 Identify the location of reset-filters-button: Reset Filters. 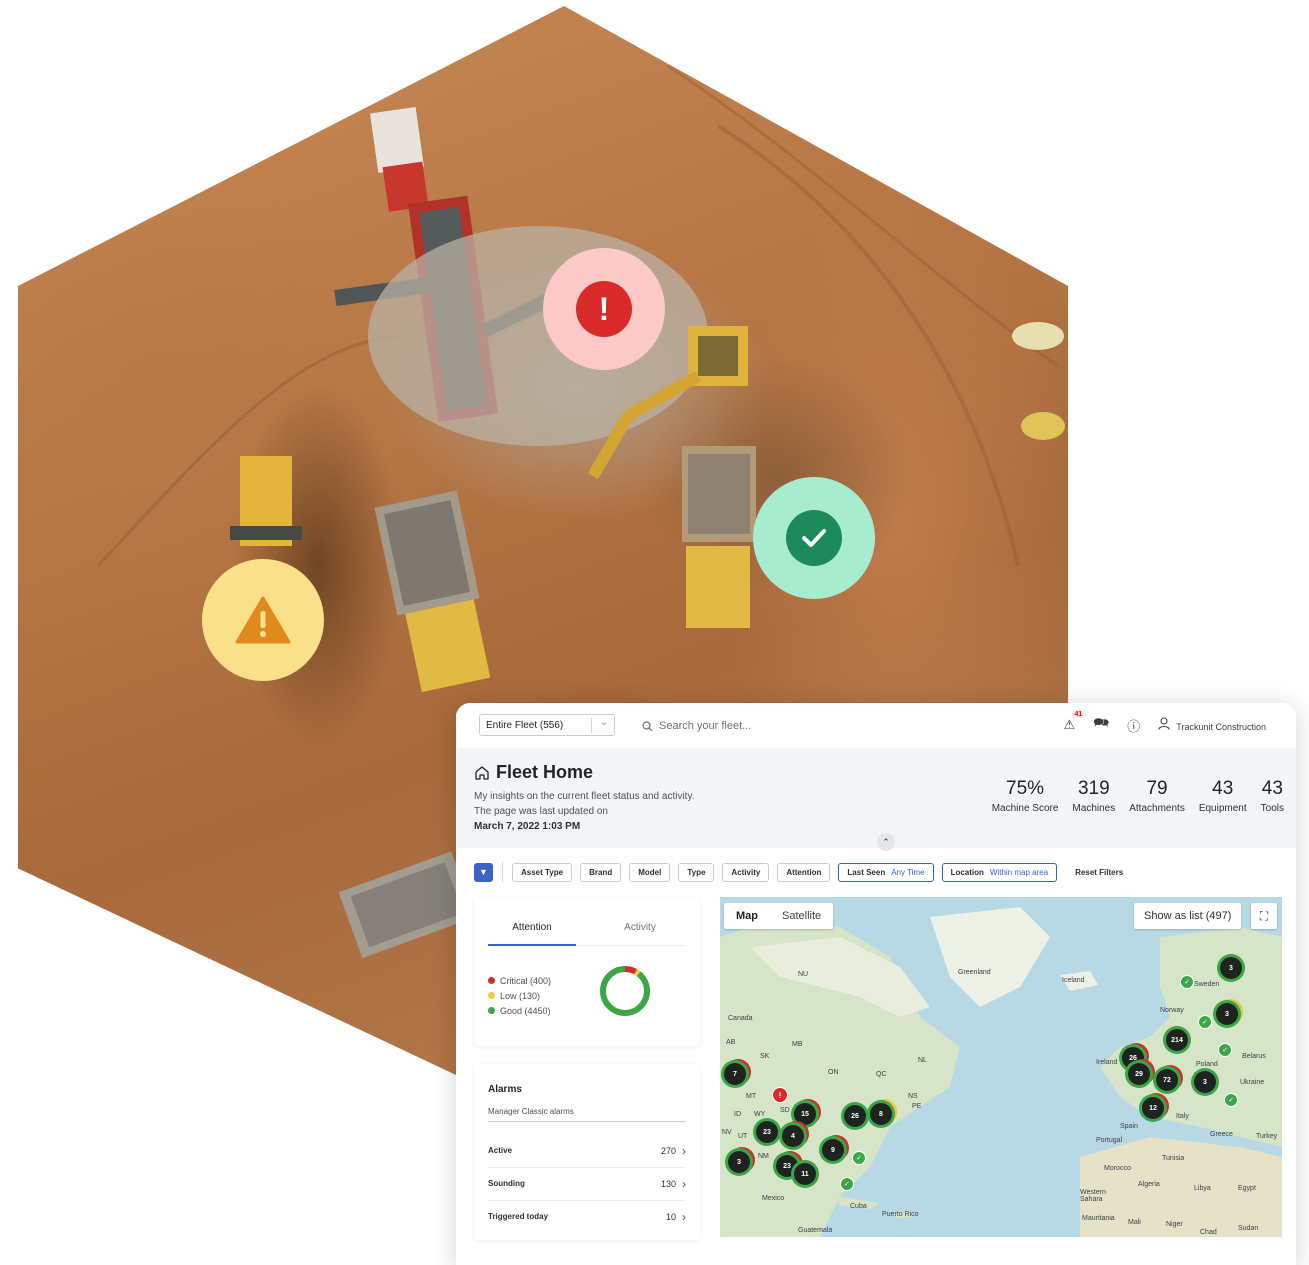
(1099, 872).